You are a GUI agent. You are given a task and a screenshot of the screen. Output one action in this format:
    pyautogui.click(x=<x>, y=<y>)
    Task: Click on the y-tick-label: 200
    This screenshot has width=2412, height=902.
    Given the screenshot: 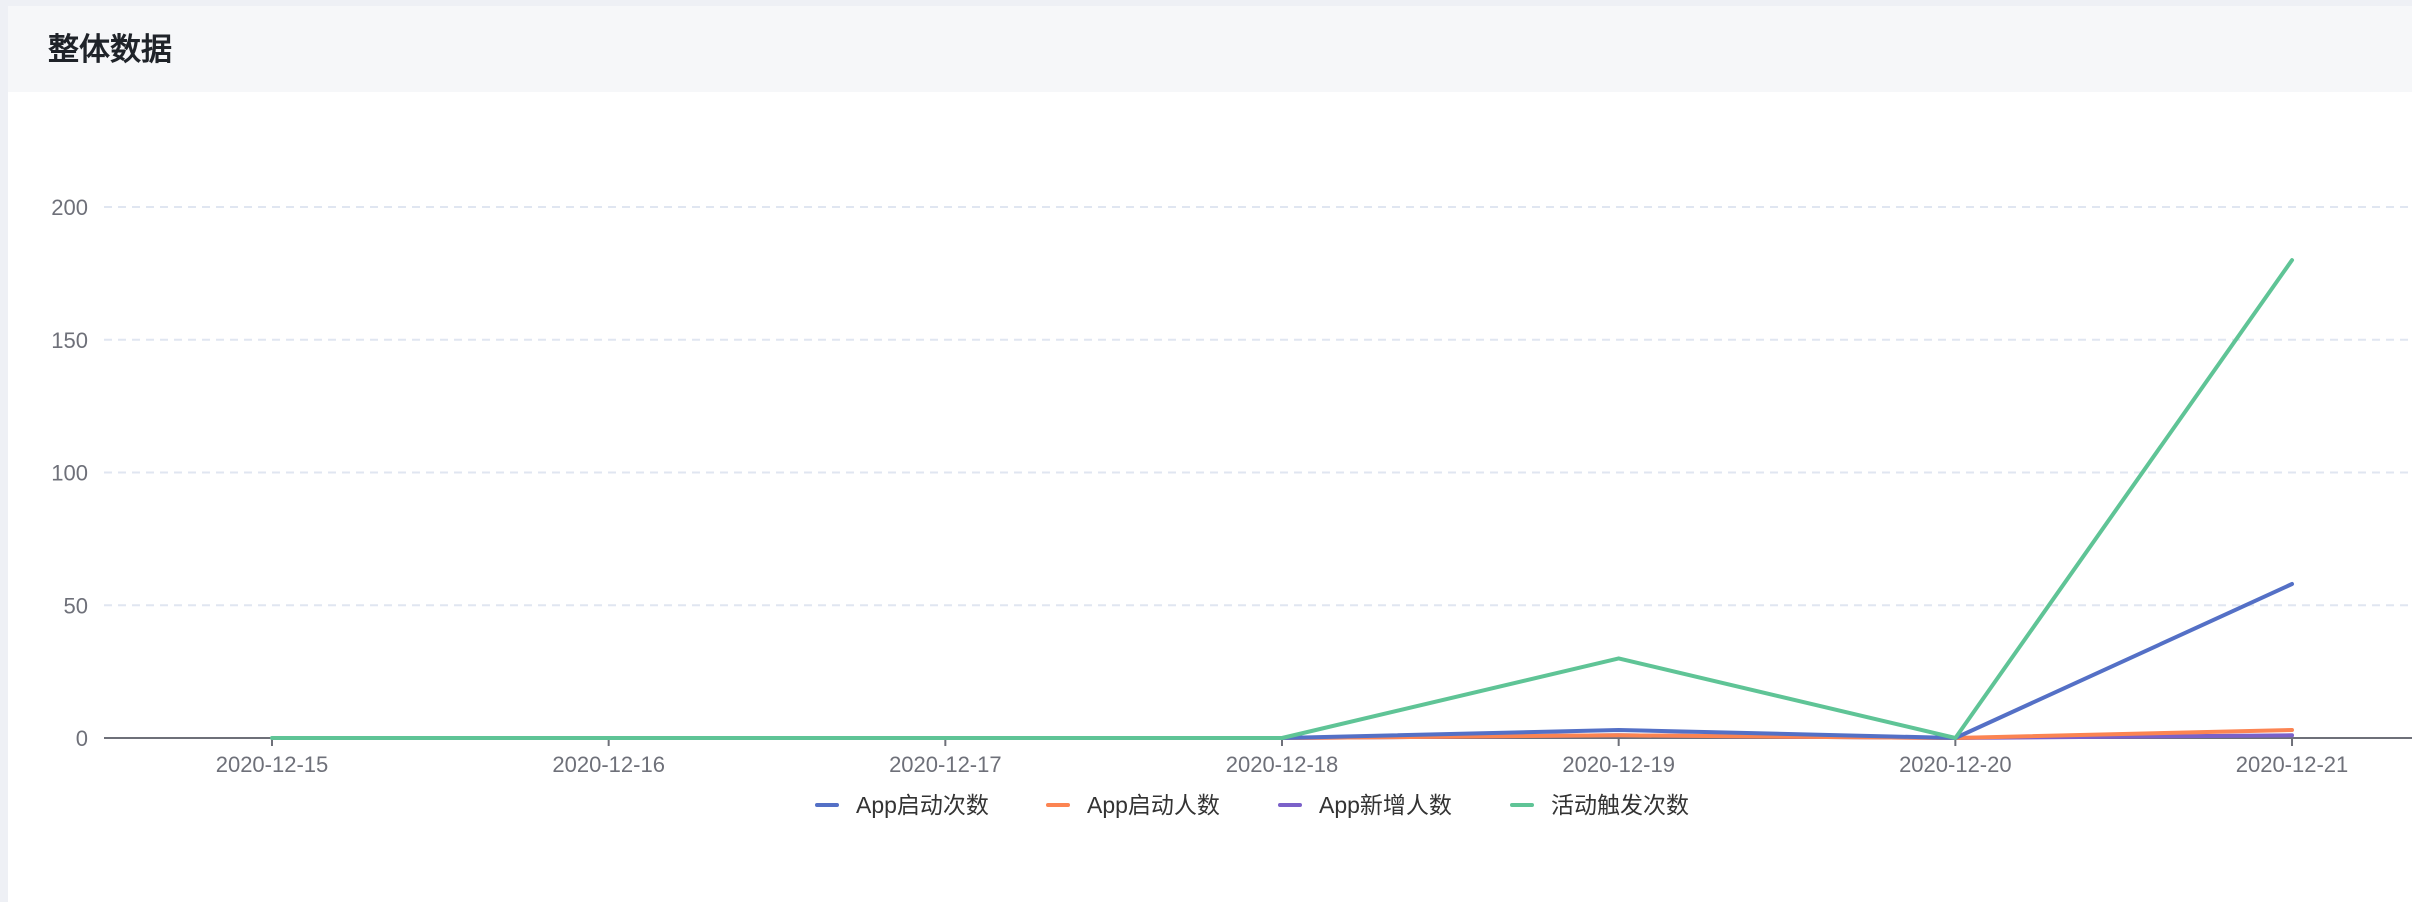 What is the action you would take?
    pyautogui.click(x=69, y=207)
    